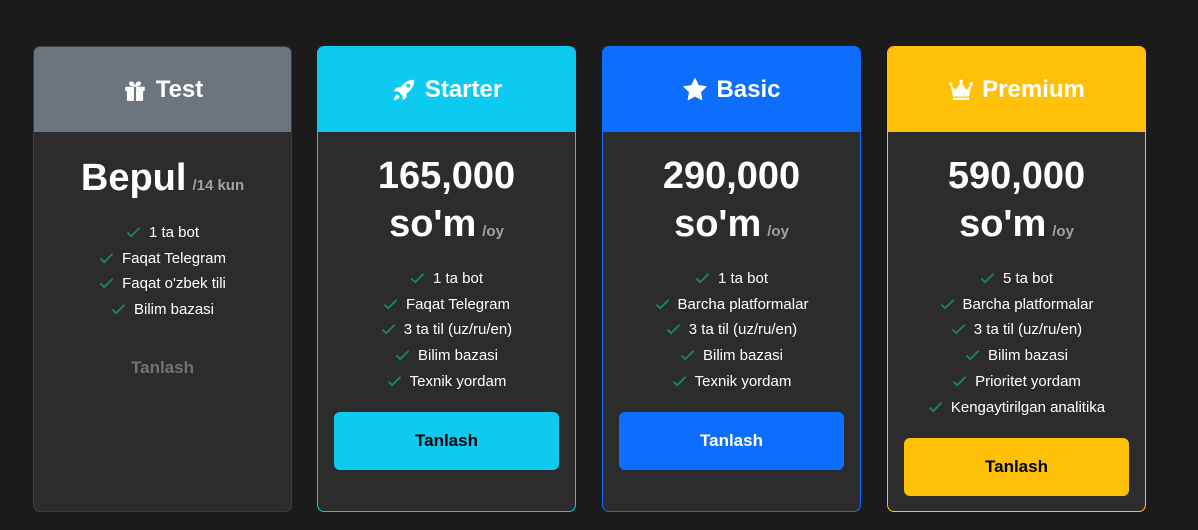 The image size is (1198, 530). I want to click on select-button-starter: Tanlash, so click(446, 441).